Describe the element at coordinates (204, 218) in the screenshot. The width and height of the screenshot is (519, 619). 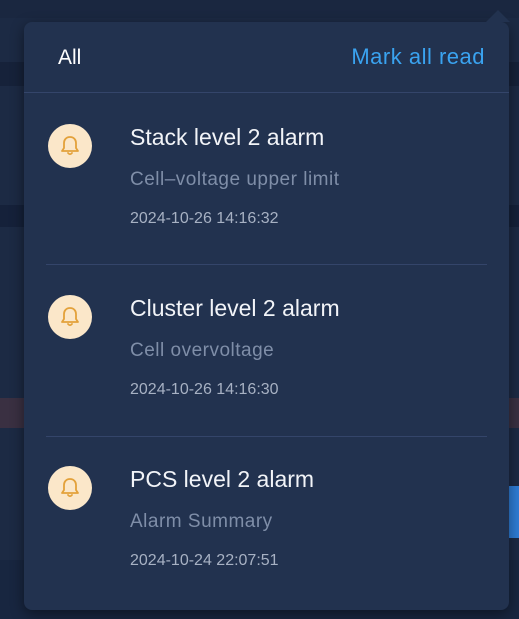
I see `notification-timestamp: 2024-10-26 14:16:32` at that location.